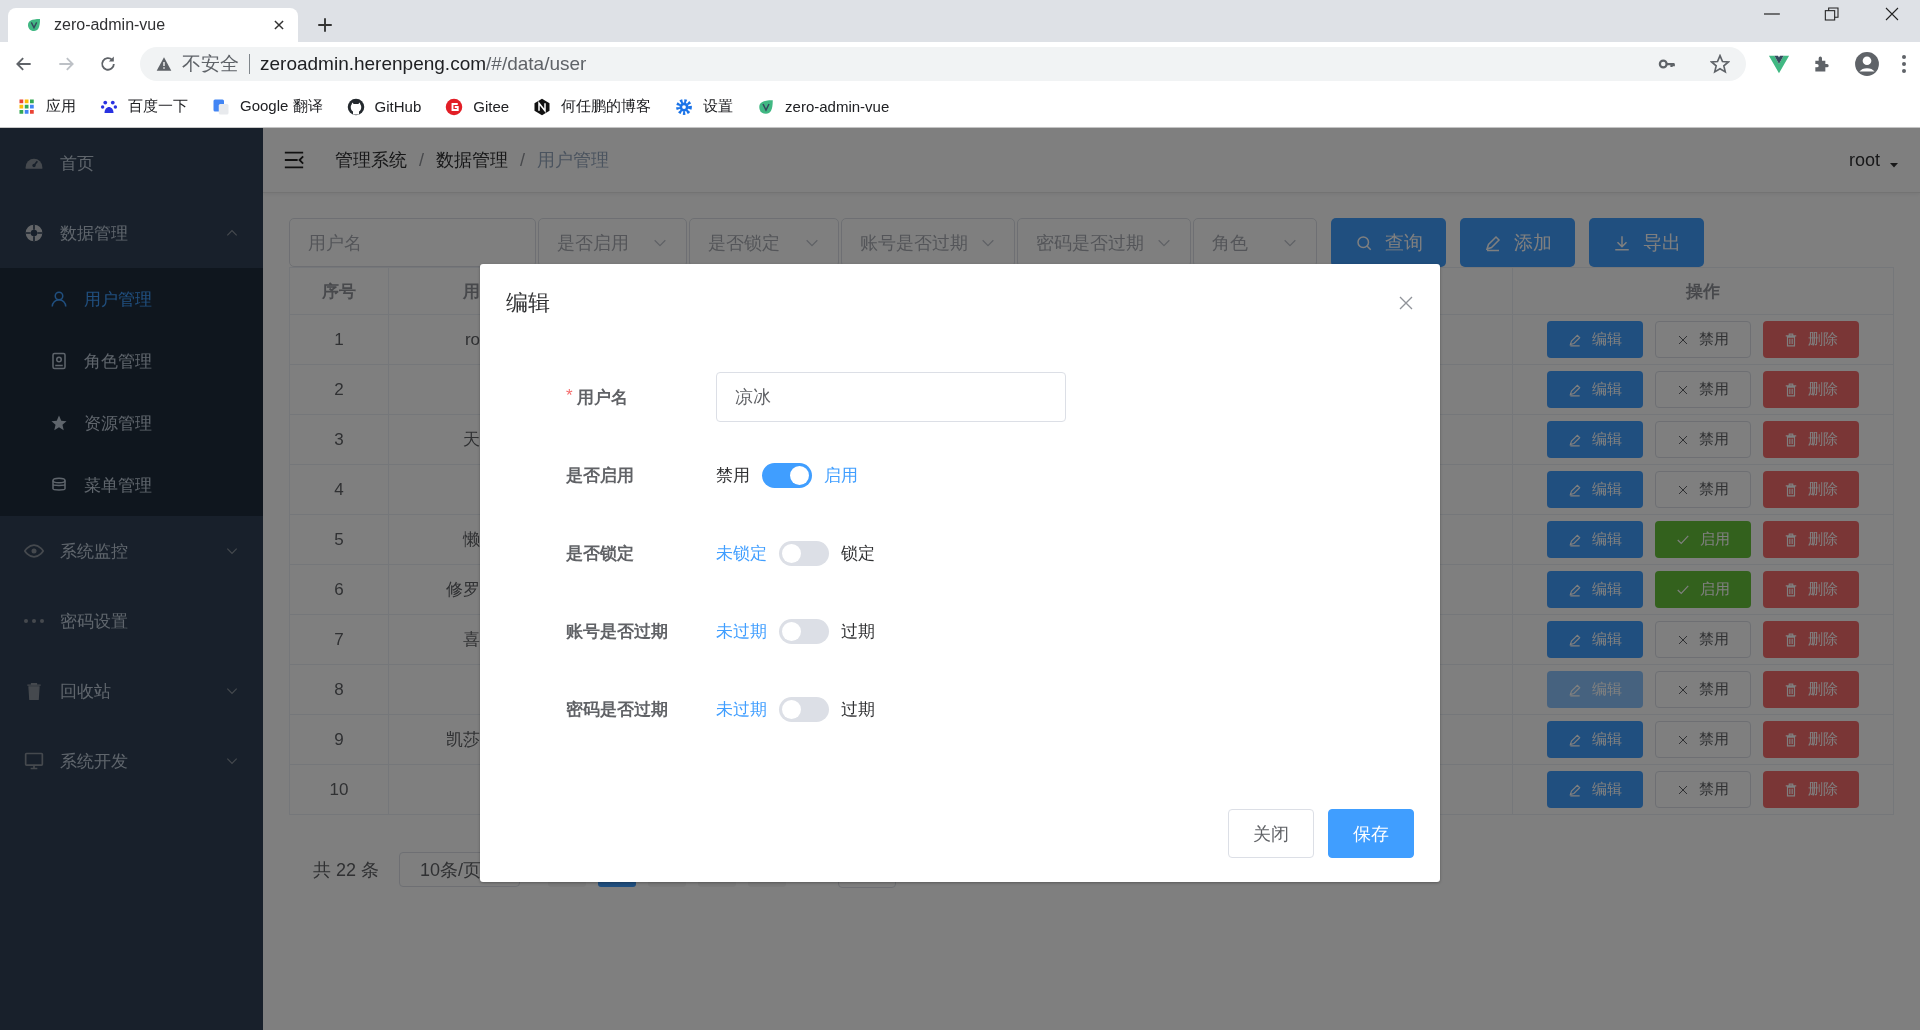 The image size is (1920, 1030). What do you see at coordinates (339, 739) in the screenshot?
I see `table-cell: 9` at bounding box center [339, 739].